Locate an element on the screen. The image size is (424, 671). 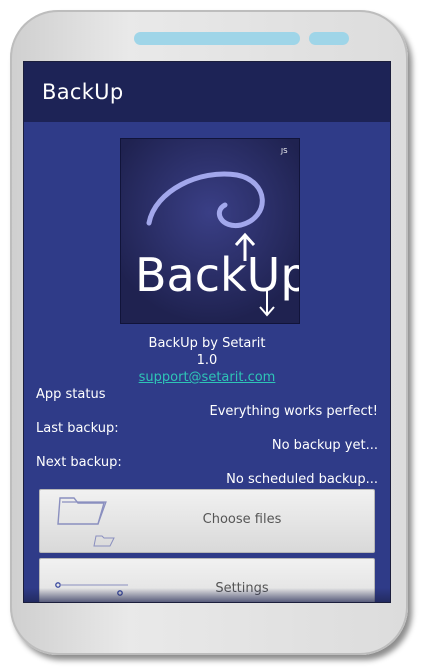
choose-files-label: Choose files is located at coordinates (242, 519).